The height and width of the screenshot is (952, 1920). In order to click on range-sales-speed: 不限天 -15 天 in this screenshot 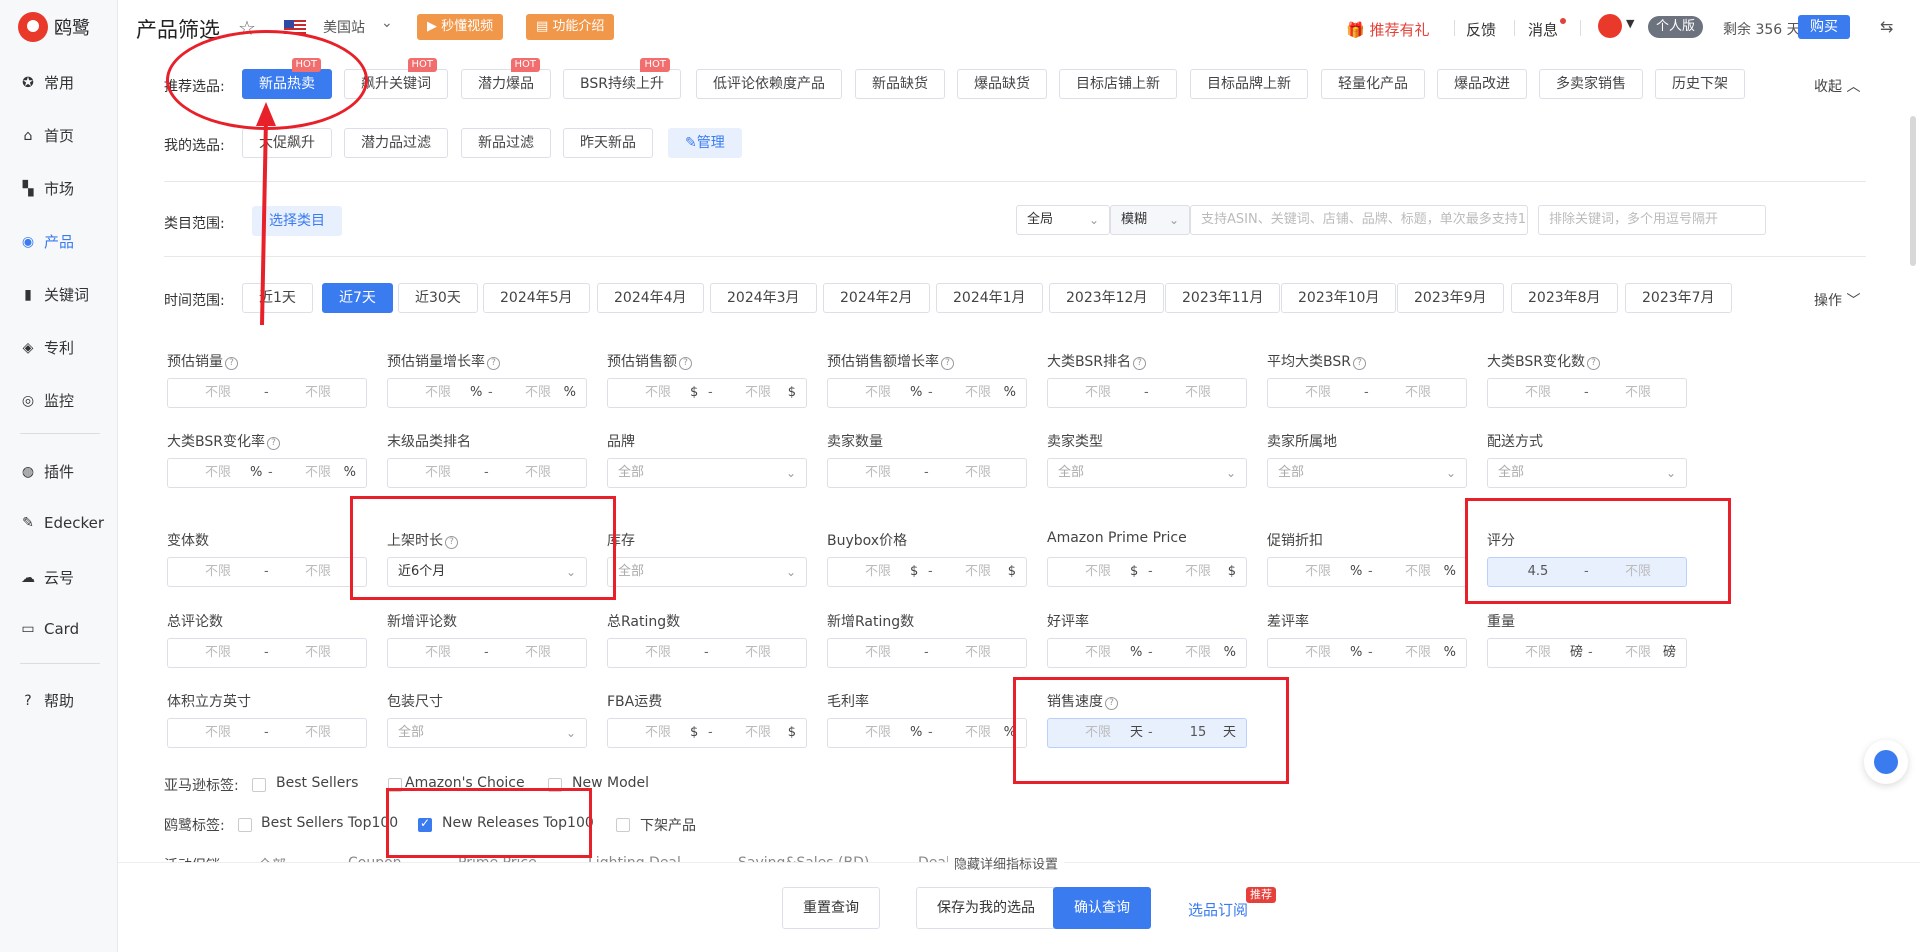, I will do `click(1147, 733)`.